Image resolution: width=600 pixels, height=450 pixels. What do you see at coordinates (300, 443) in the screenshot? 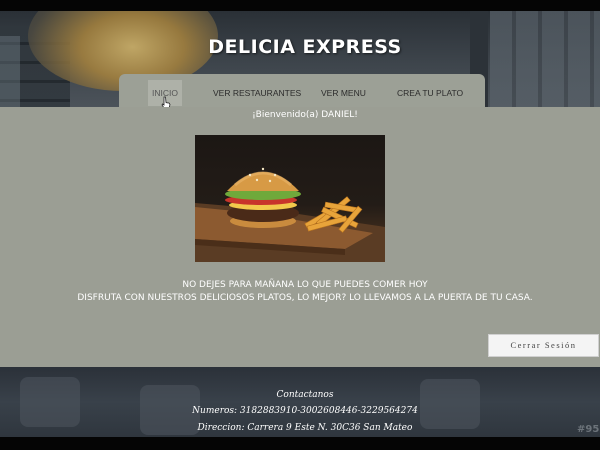
I see `bottom-bar` at bounding box center [300, 443].